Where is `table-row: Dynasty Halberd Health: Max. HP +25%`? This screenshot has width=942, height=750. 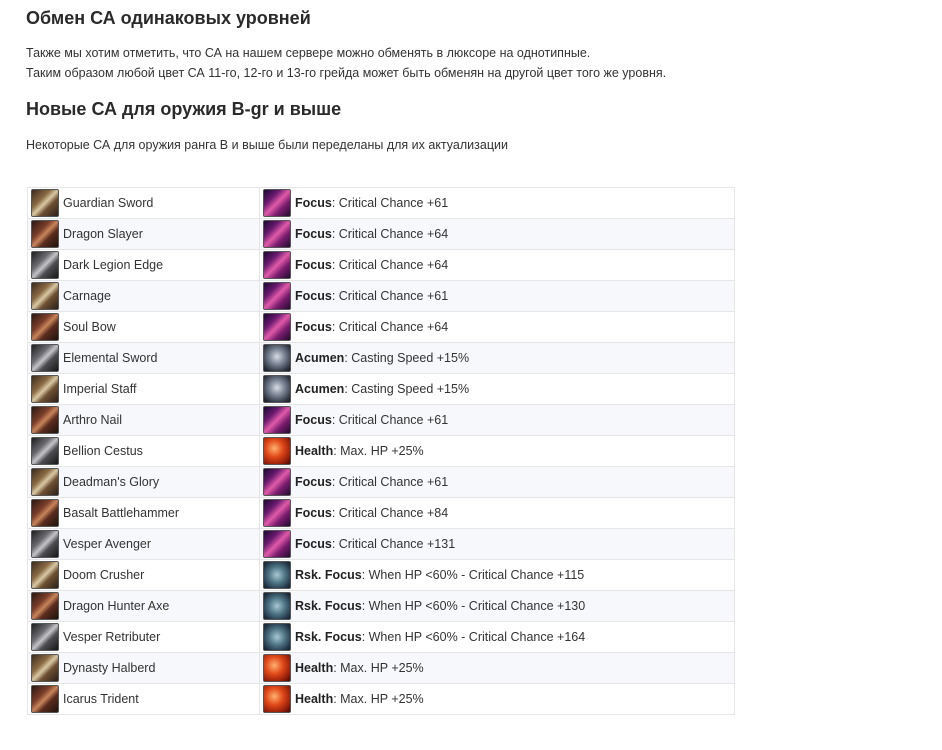 table-row: Dynasty Halberd Health: Max. HP +25% is located at coordinates (381, 668).